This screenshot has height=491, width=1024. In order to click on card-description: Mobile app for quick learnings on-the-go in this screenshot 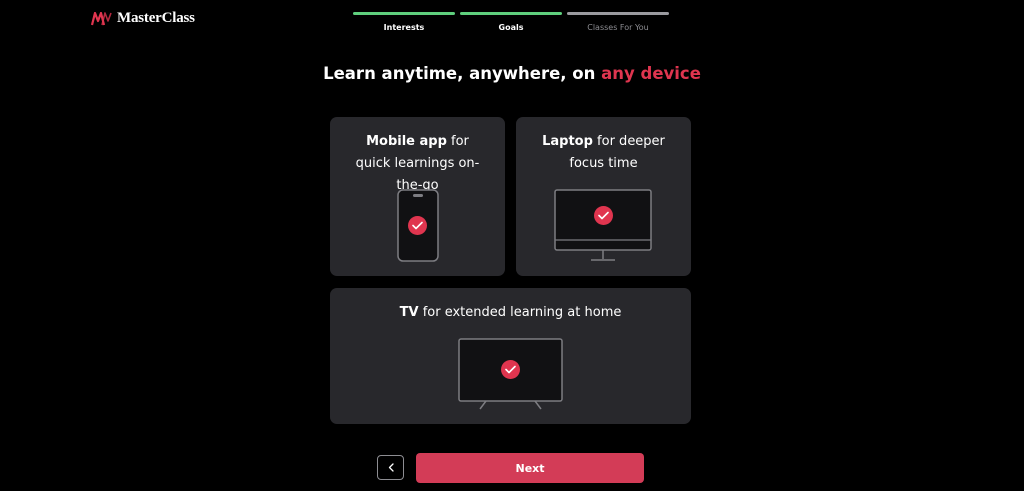, I will do `click(417, 164)`.